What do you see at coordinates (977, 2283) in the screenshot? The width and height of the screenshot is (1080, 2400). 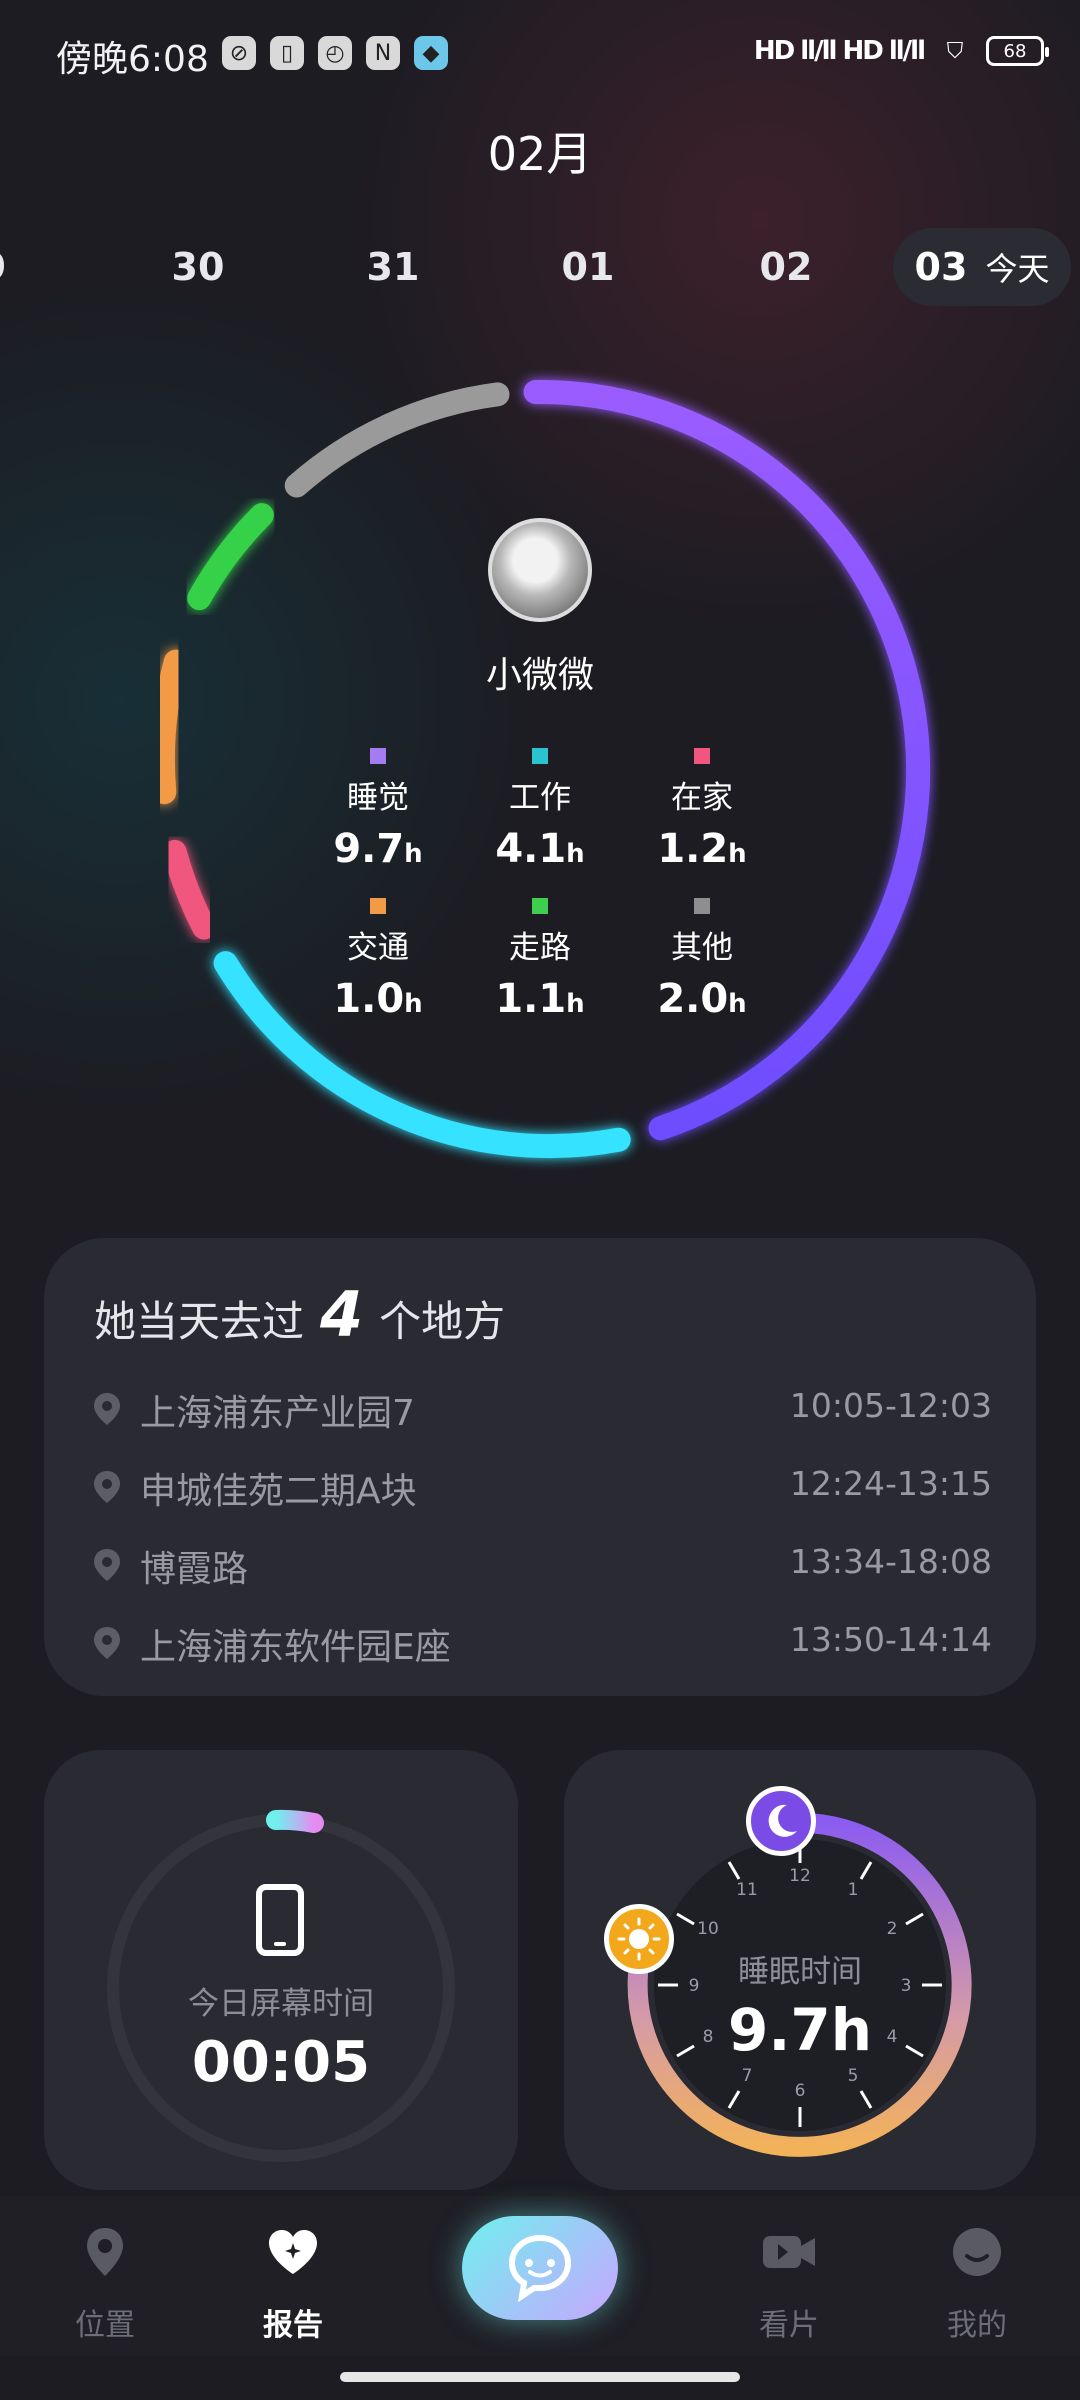 I see `nav-item-me: 我的` at bounding box center [977, 2283].